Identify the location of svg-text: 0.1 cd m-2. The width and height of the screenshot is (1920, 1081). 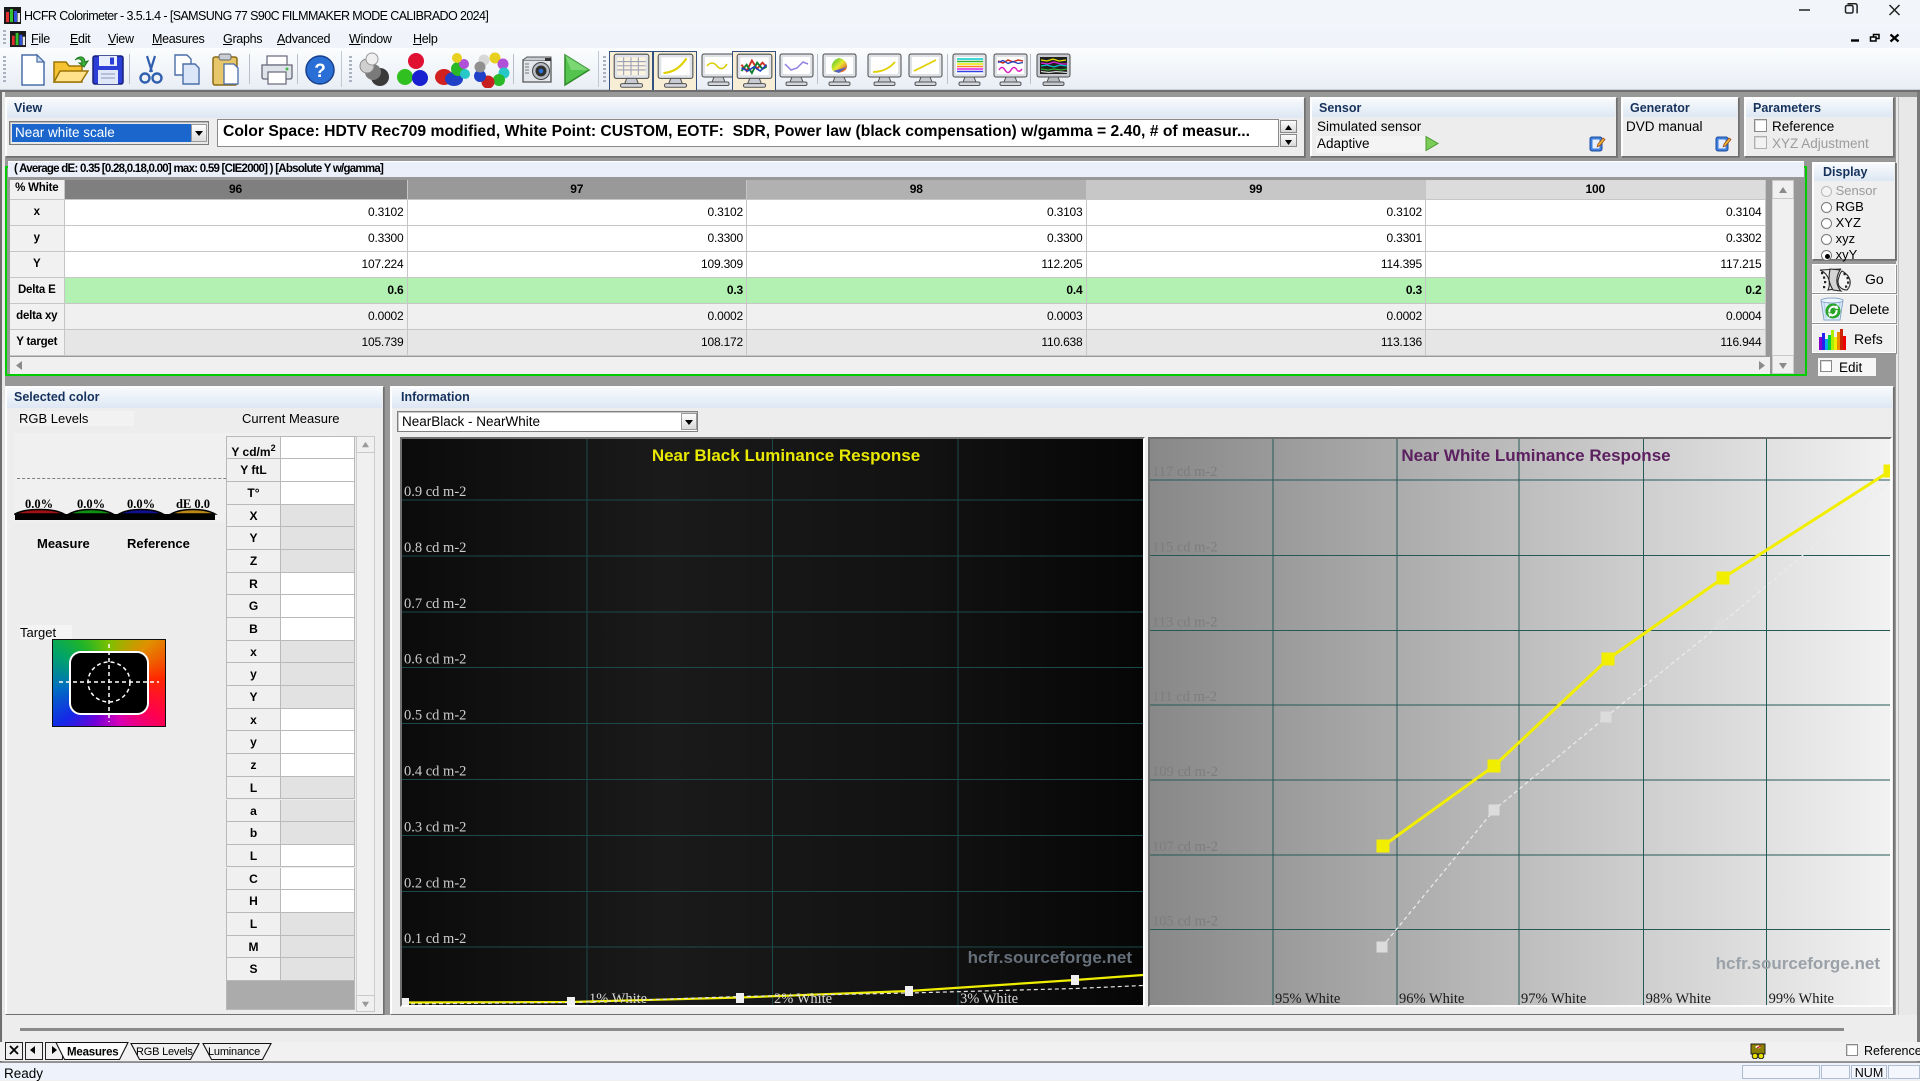
(435, 939).